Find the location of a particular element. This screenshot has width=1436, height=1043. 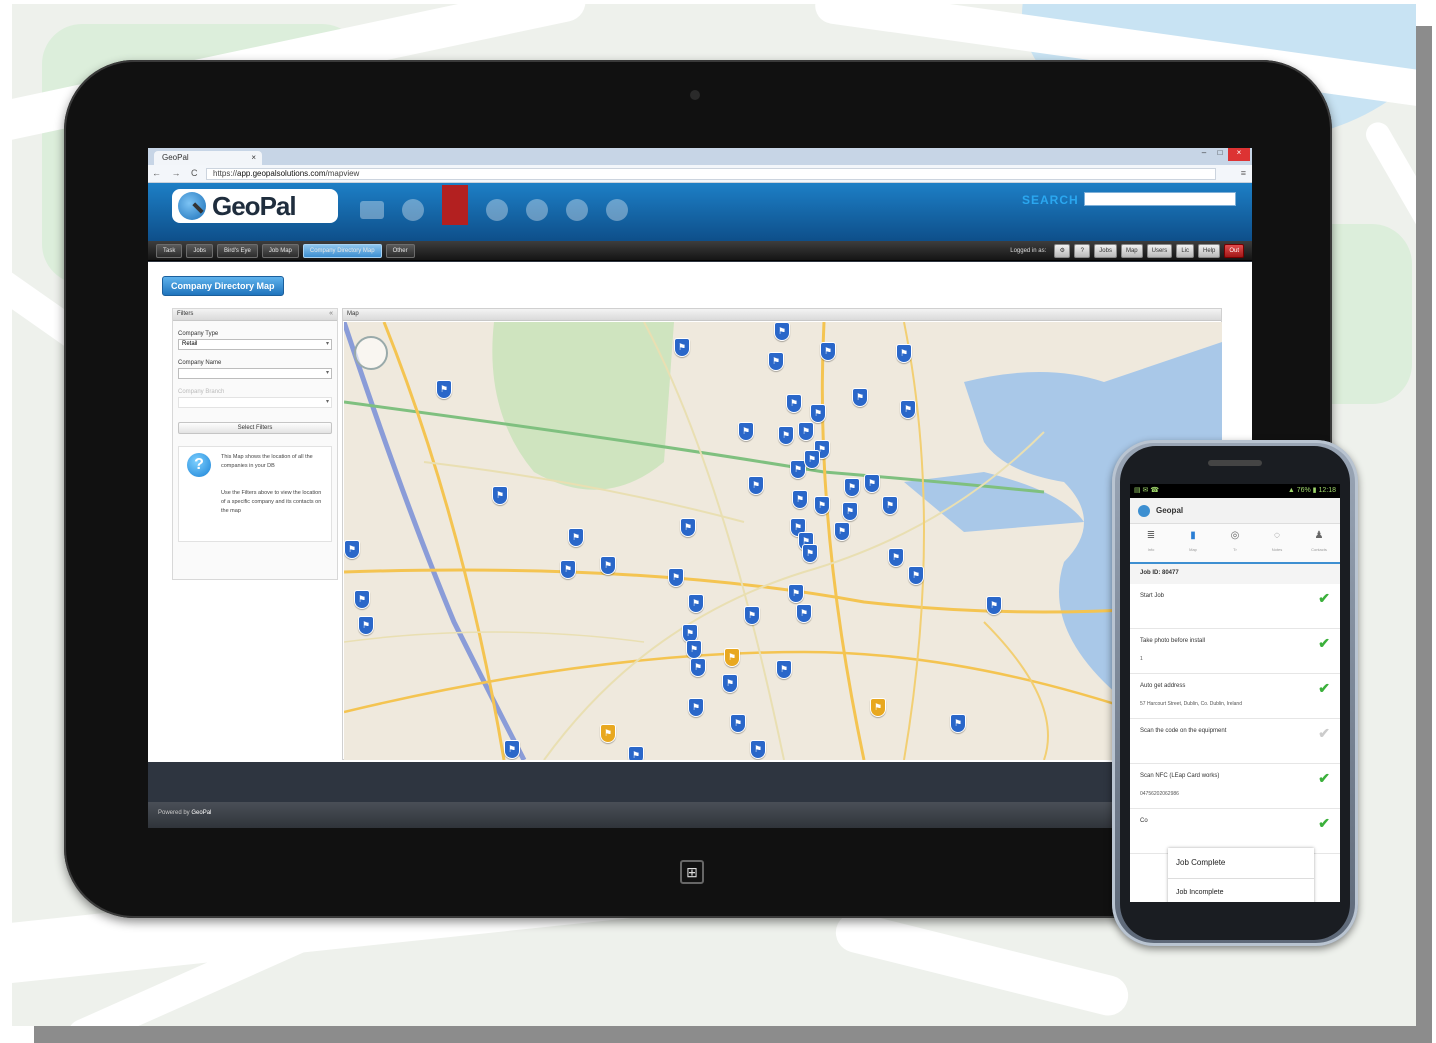

windows-home-button: ⊞ is located at coordinates (692, 872).